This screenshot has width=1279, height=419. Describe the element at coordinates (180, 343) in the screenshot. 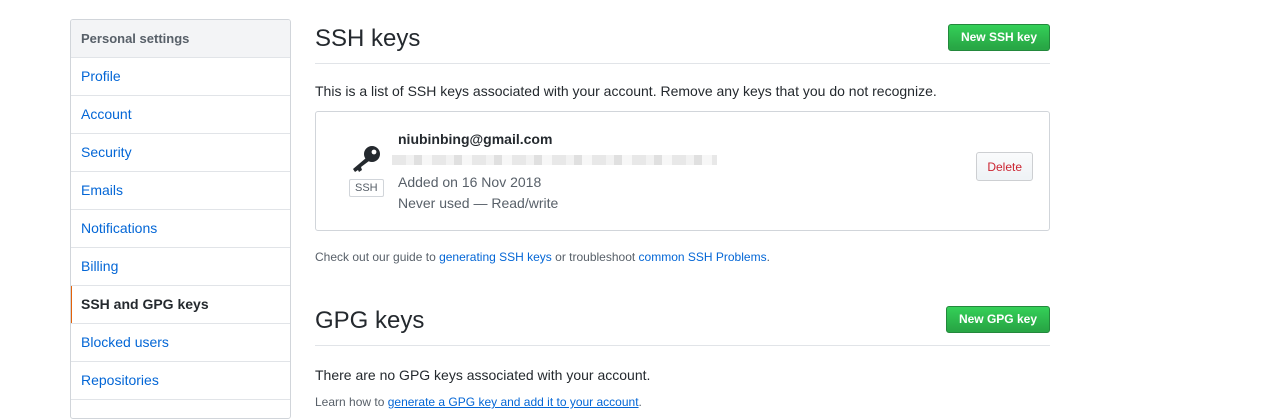

I see `sidebar-item-blocked-users: Blocked users` at that location.